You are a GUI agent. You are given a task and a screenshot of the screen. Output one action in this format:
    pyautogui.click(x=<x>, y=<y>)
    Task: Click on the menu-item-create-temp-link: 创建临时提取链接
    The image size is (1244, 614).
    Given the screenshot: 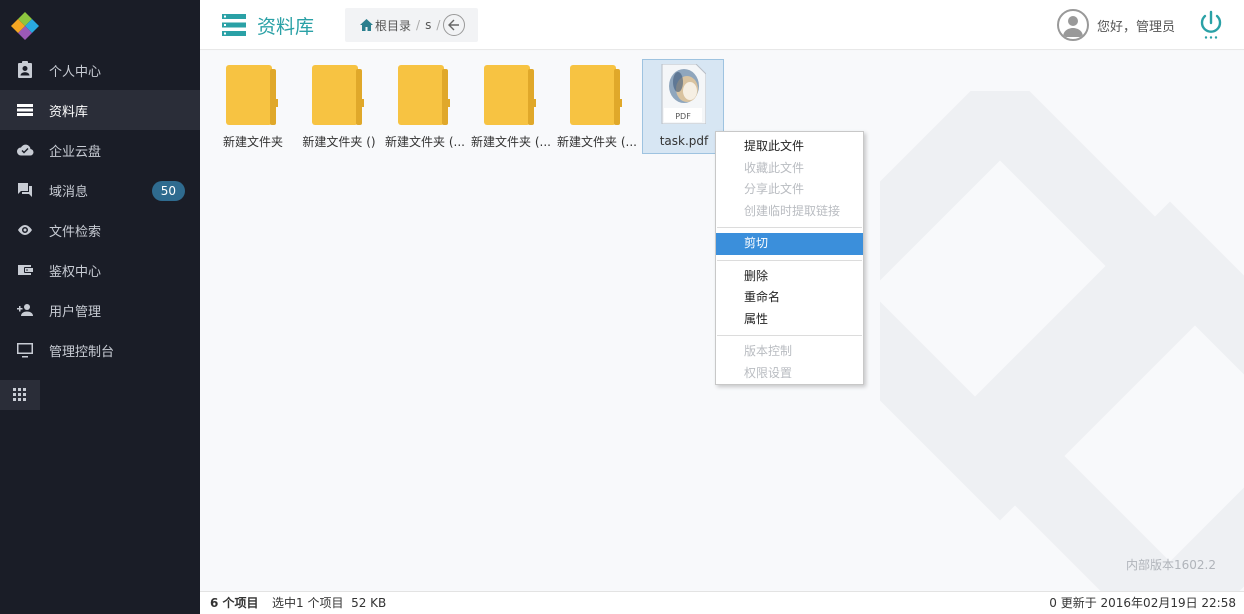 What is the action you would take?
    pyautogui.click(x=789, y=212)
    